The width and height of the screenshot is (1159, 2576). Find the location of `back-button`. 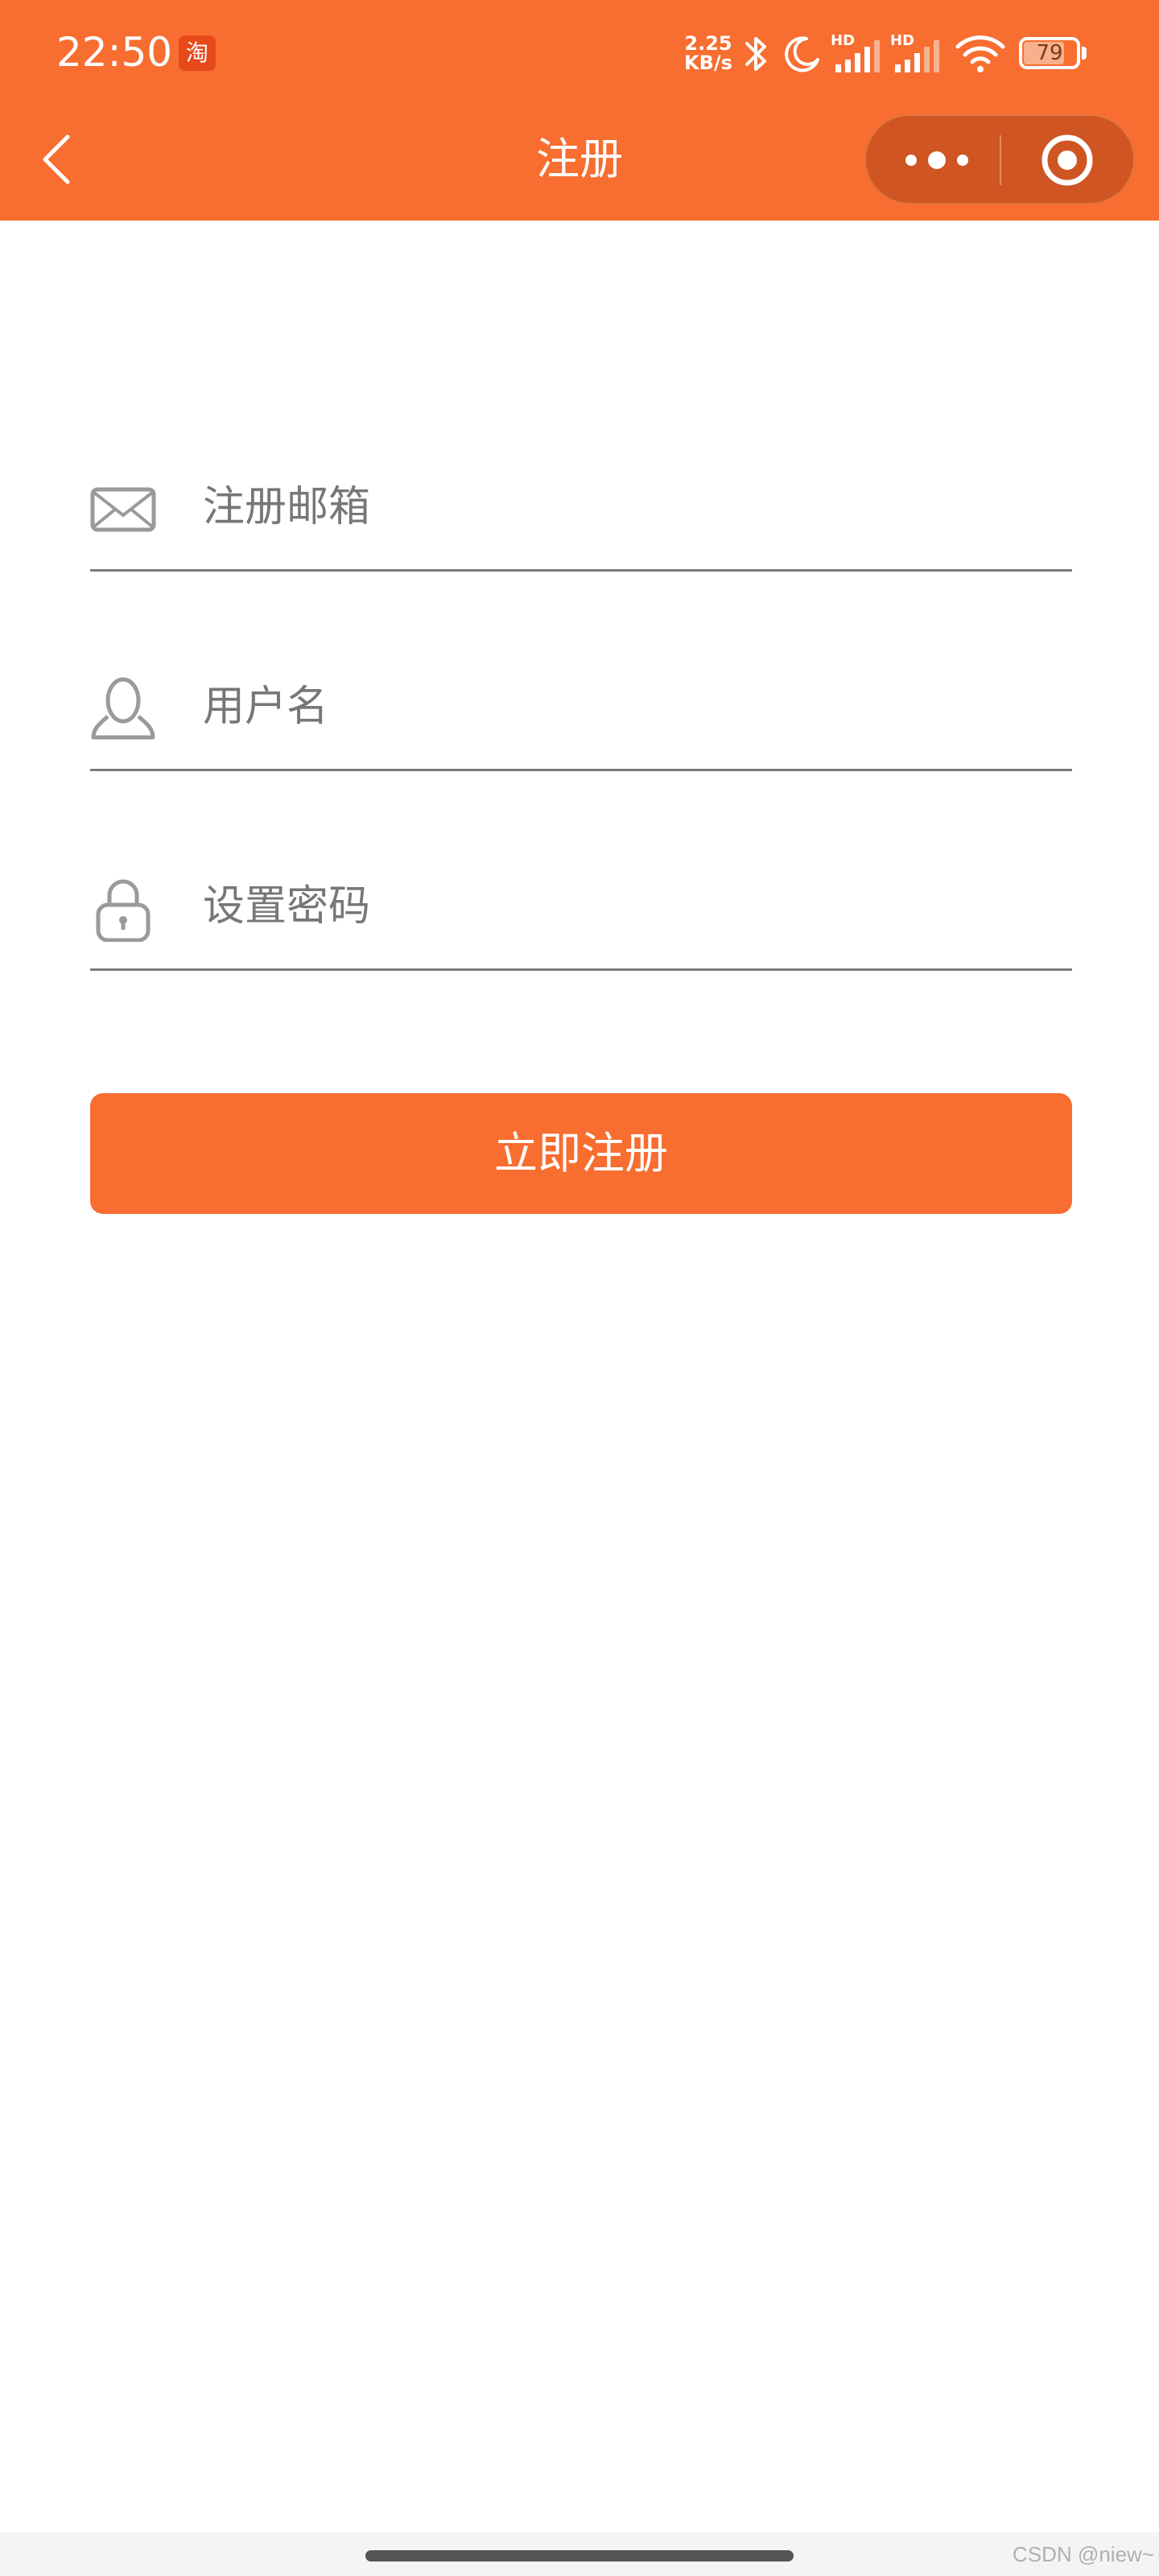

back-button is located at coordinates (56, 159).